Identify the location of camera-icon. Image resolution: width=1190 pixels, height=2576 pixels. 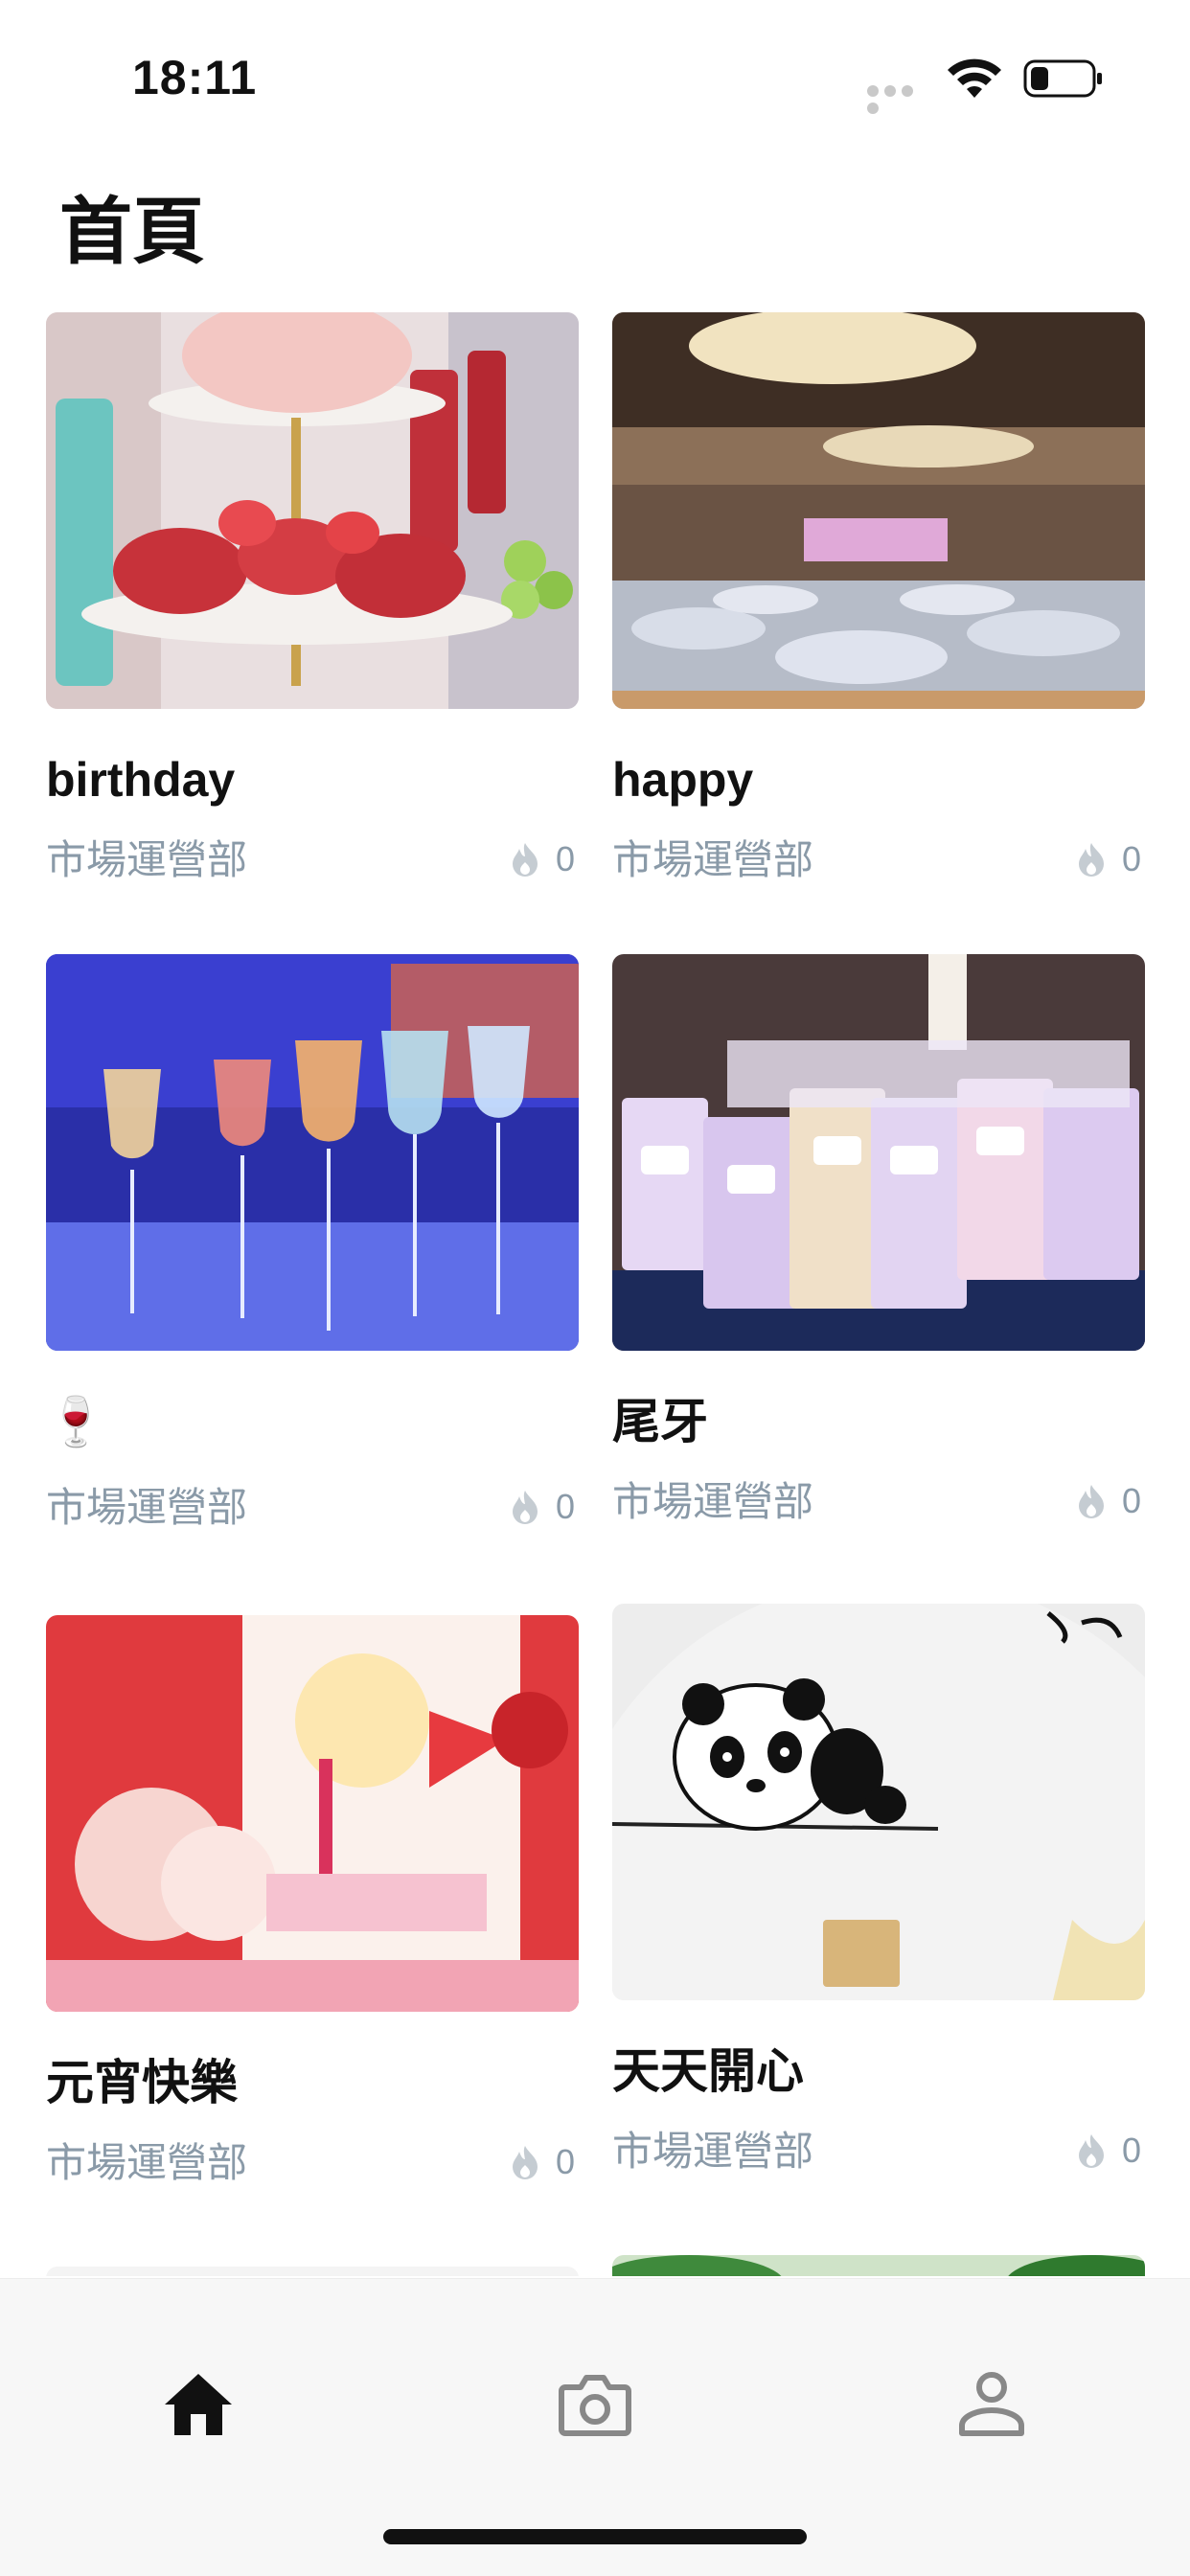
(595, 2406).